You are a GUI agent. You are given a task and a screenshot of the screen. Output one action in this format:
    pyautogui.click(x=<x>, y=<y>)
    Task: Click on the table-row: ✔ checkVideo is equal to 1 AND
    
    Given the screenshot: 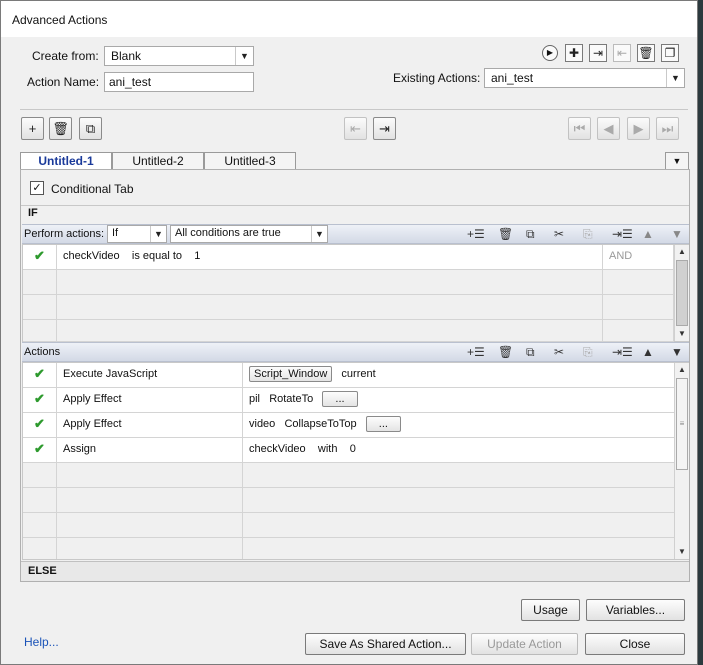 What is the action you would take?
    pyautogui.click(x=348, y=257)
    